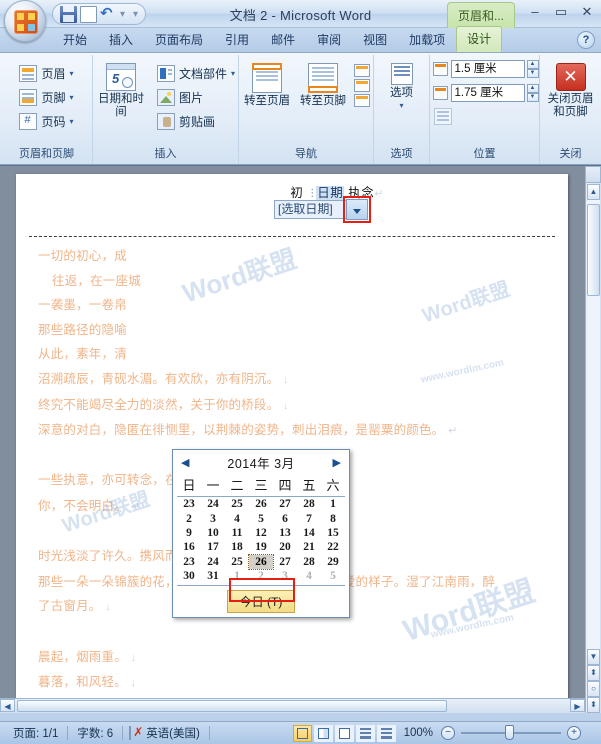  I want to click on minimize-button: –, so click(535, 12).